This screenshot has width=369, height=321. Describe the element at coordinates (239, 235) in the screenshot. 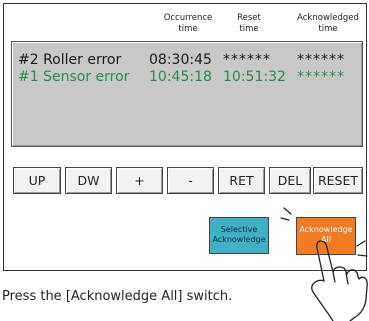

I see `selective-acknowledge-button: Selective Acknowledge` at that location.